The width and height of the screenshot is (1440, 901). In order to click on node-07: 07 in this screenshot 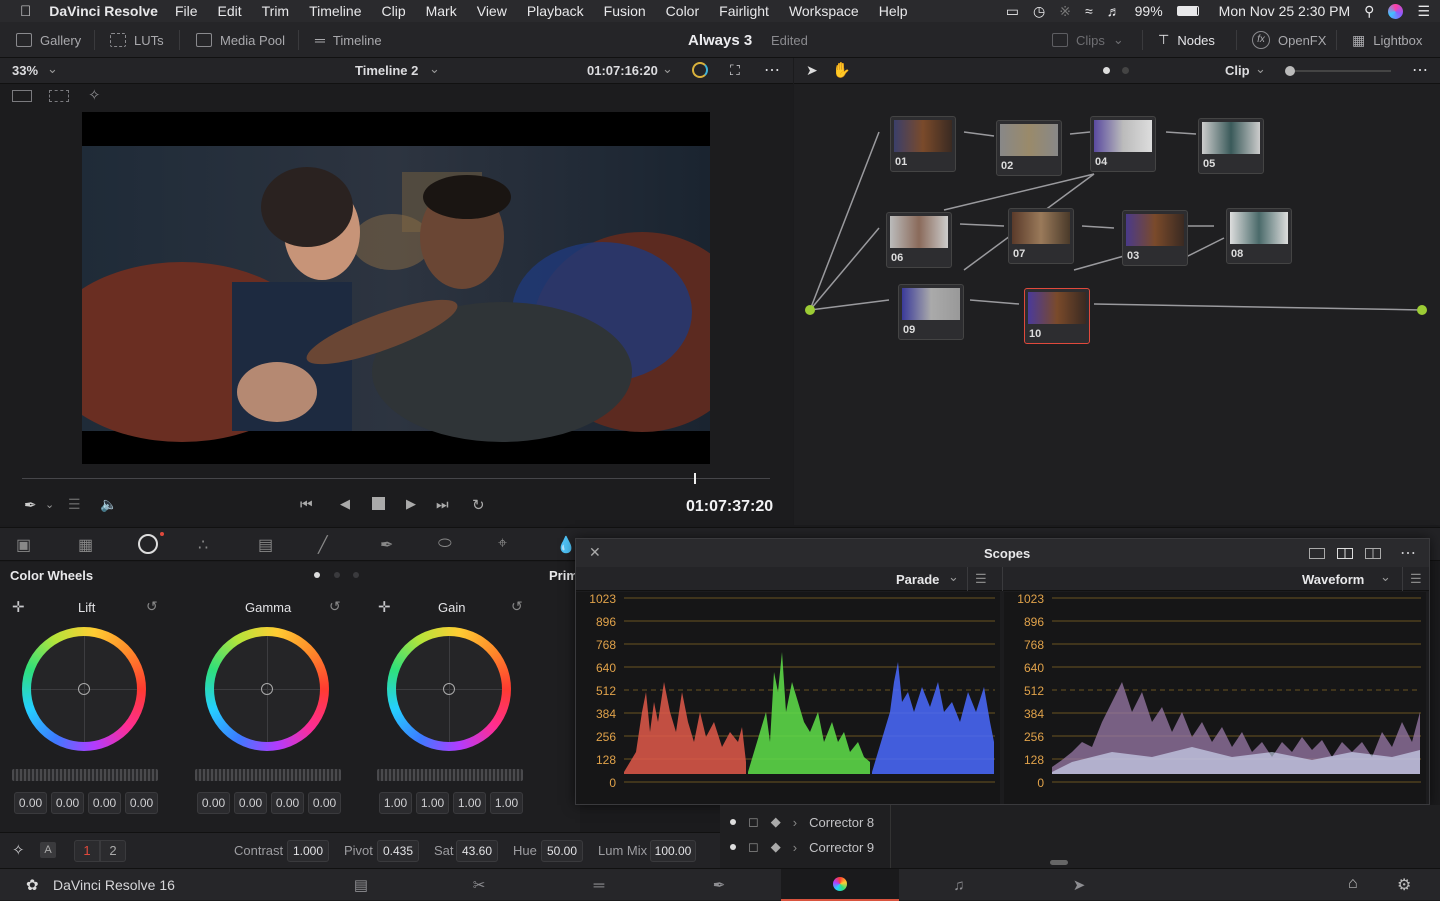, I will do `click(1041, 236)`.